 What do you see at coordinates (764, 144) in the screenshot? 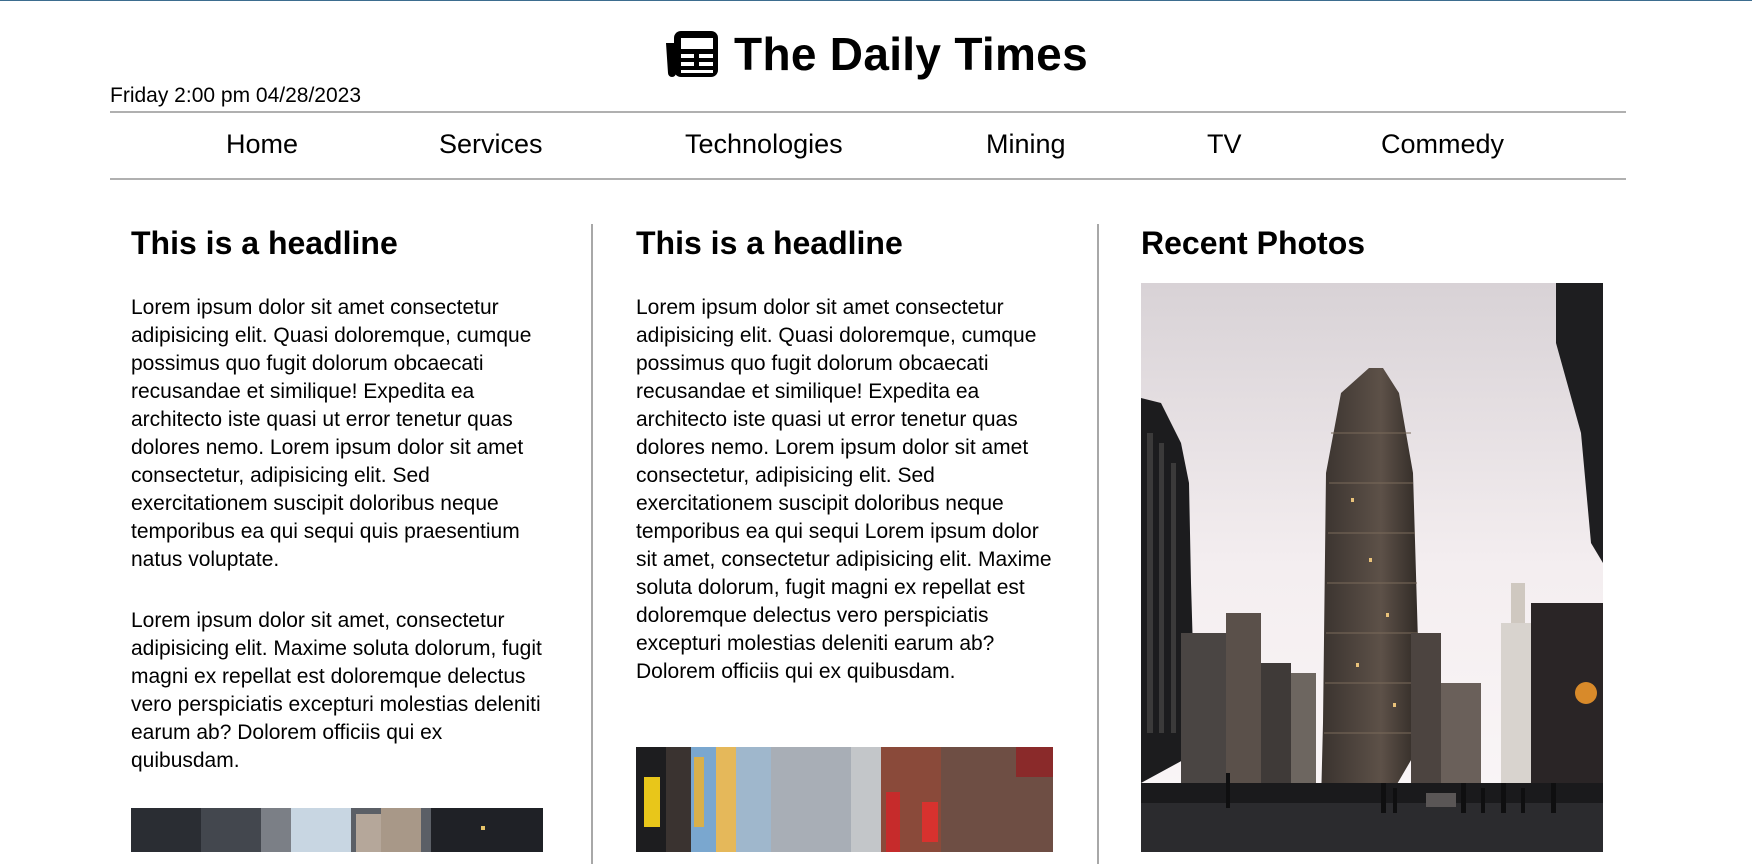
I see `nav-item-technologies: Technologies` at bounding box center [764, 144].